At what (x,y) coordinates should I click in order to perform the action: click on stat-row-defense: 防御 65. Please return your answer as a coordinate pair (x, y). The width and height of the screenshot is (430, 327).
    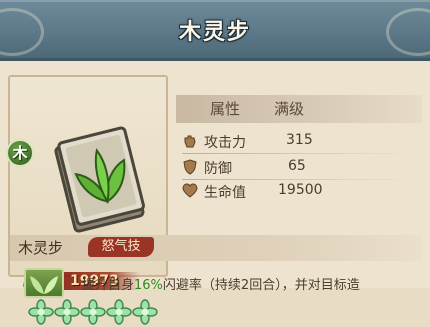
    Looking at the image, I should click on (302, 168).